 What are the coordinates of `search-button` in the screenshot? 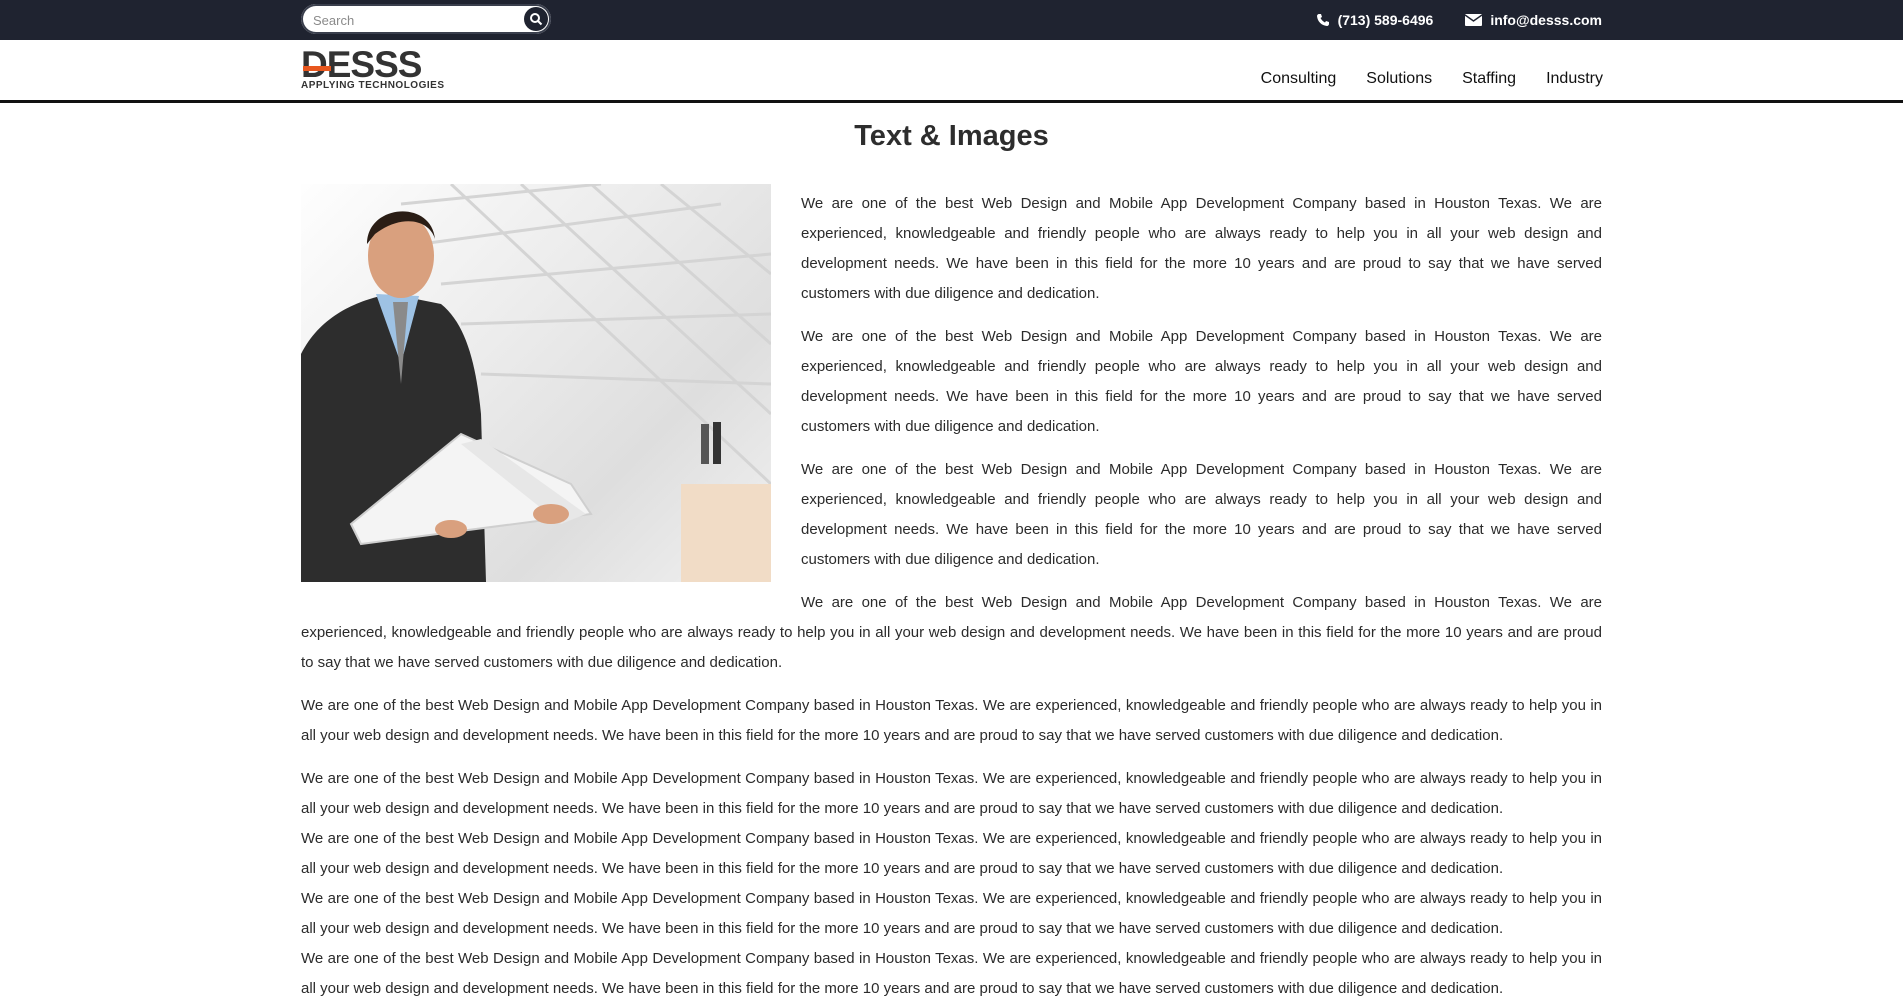 It's located at (536, 19).